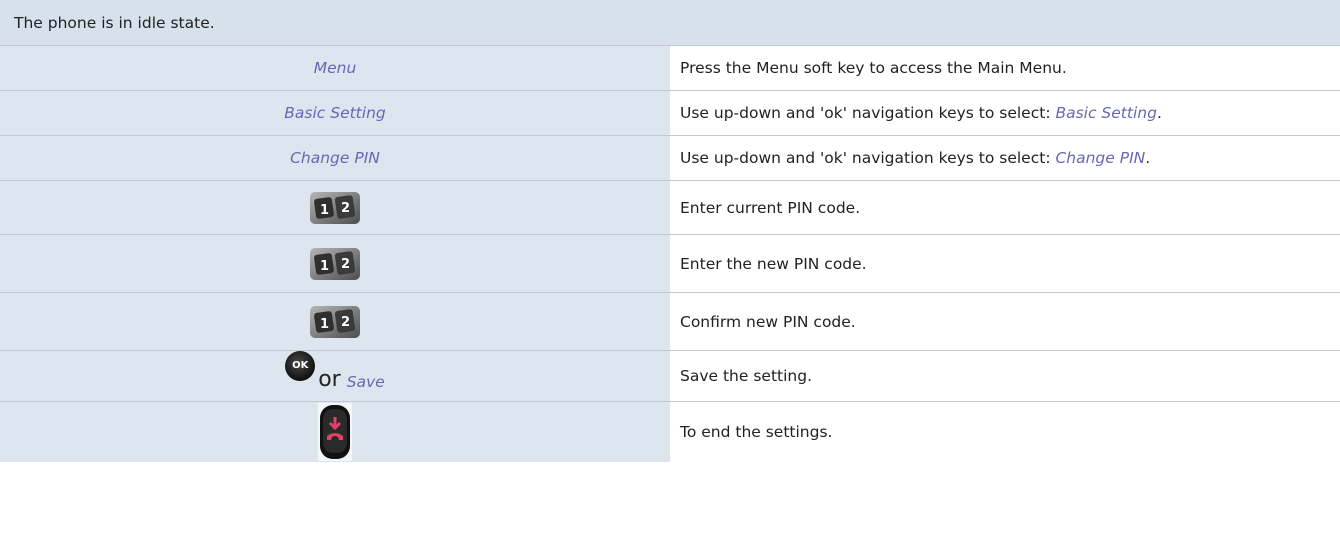 The width and height of the screenshot is (1340, 540). Describe the element at coordinates (365, 382) in the screenshot. I see `save-softkey-label: Save` at that location.